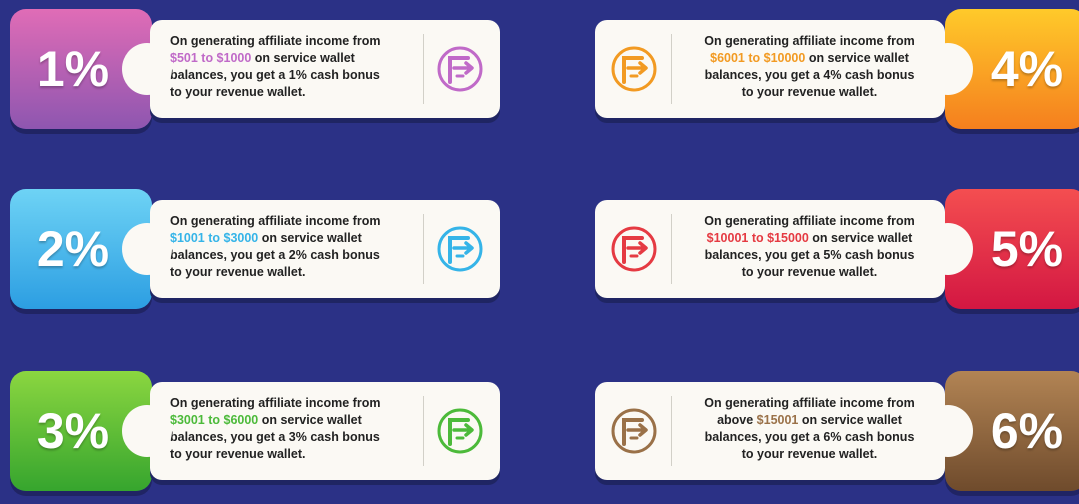  What do you see at coordinates (809, 58) in the screenshot?
I see `description-line-2: $6001 to $10000 on service wallet` at bounding box center [809, 58].